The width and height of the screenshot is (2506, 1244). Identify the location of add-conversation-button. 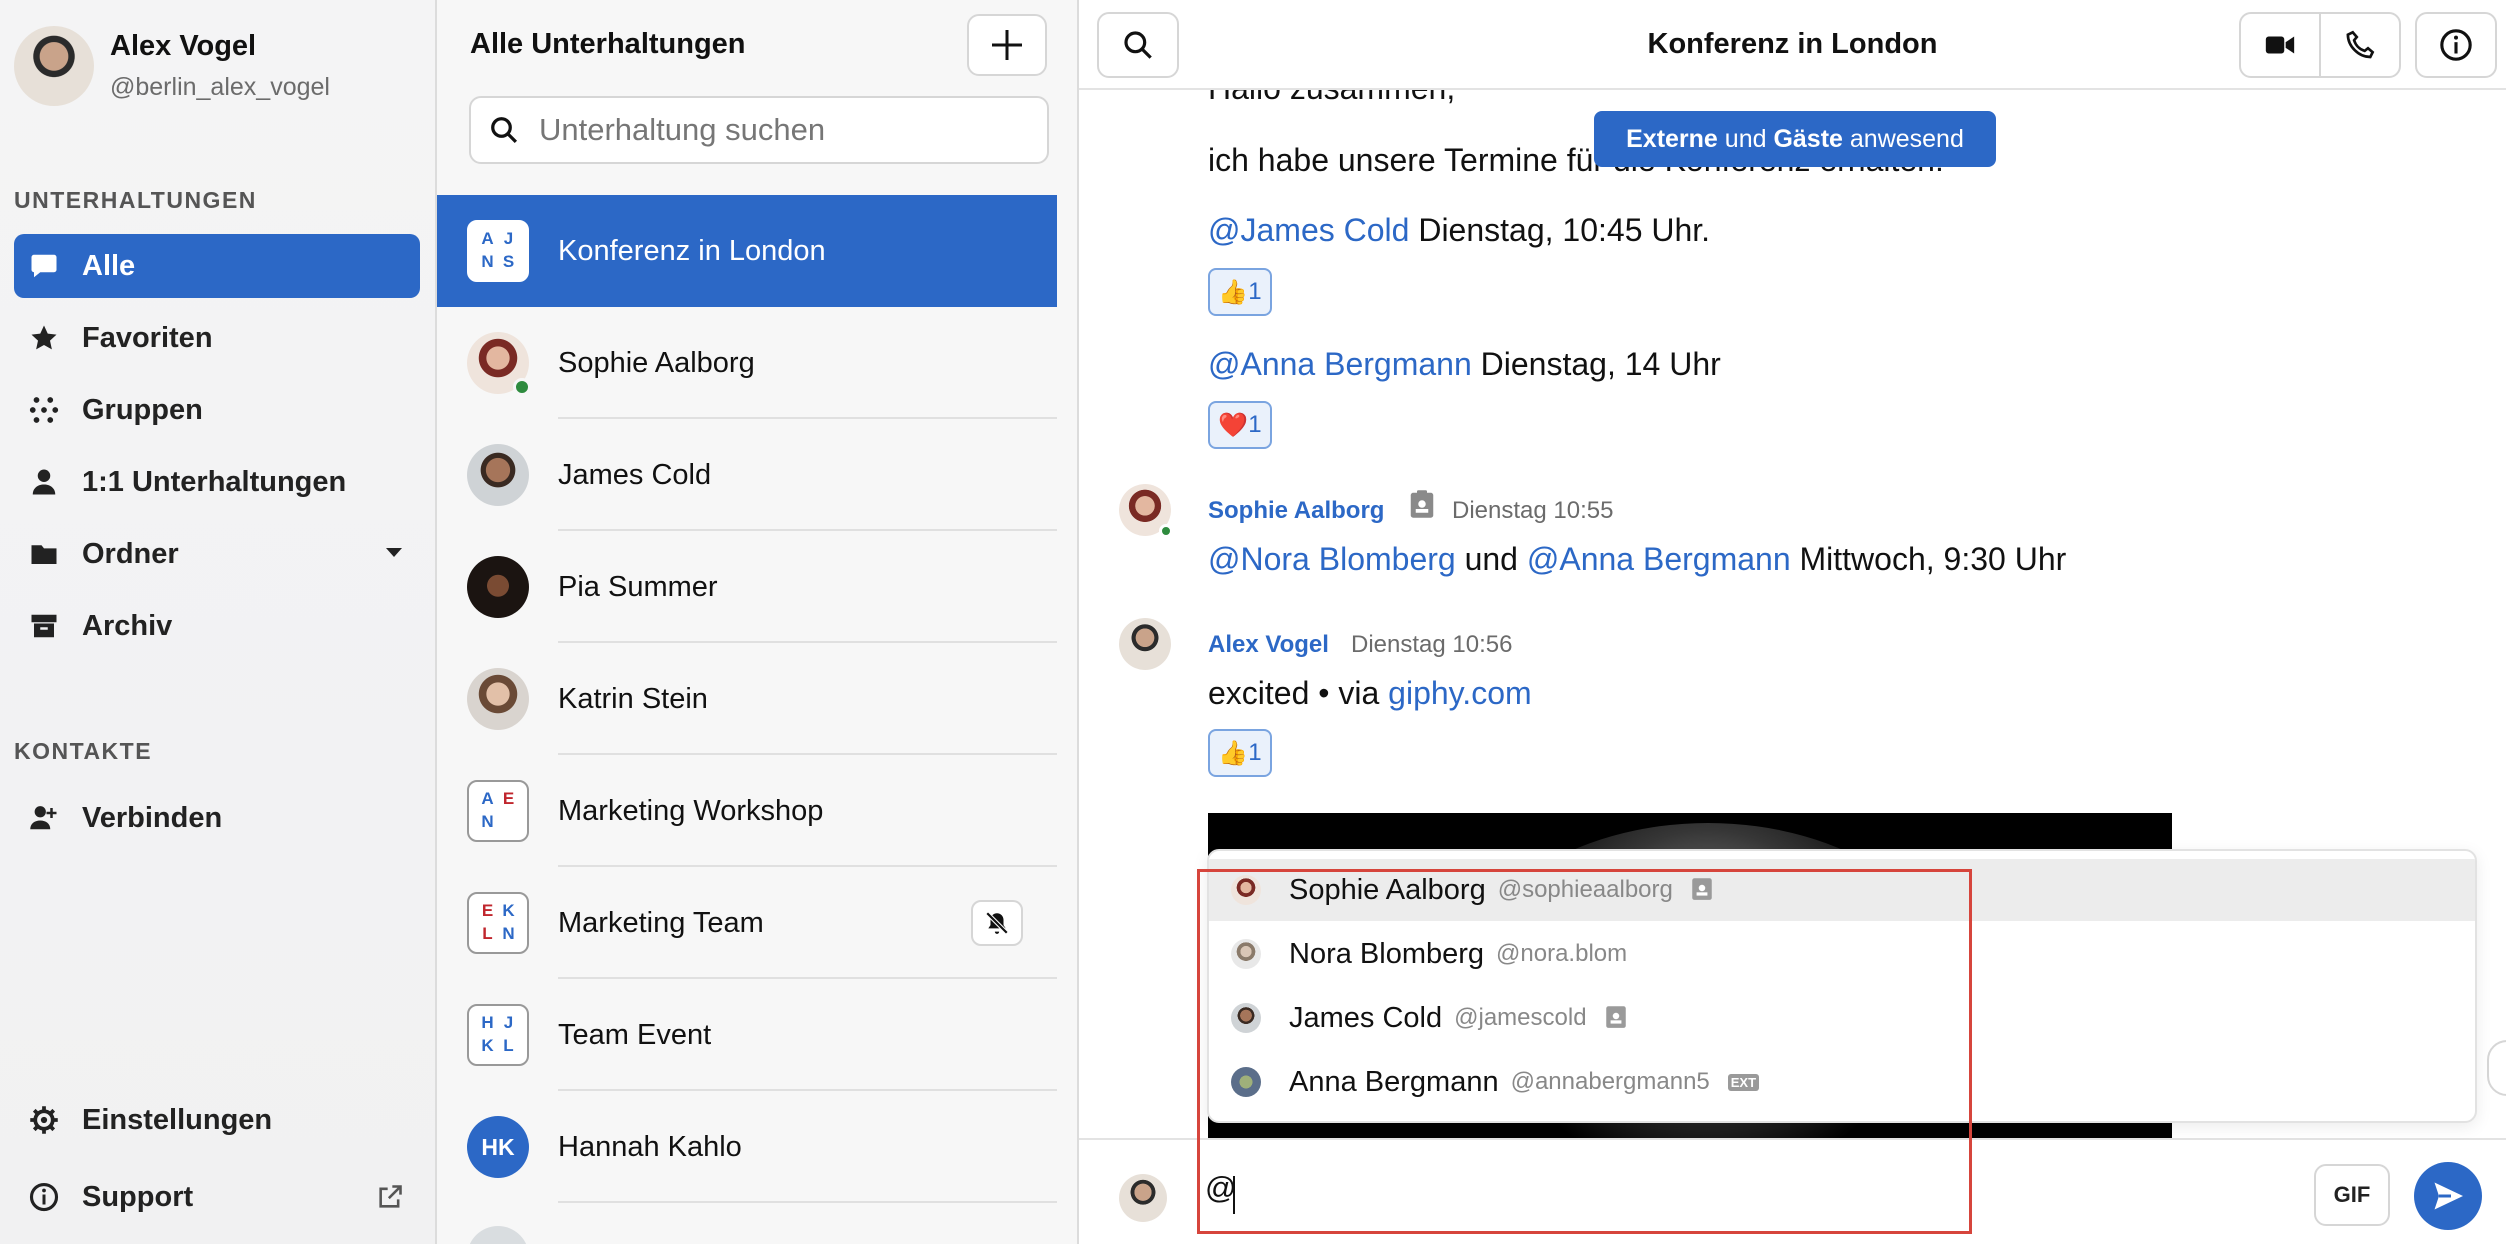
(1007, 45).